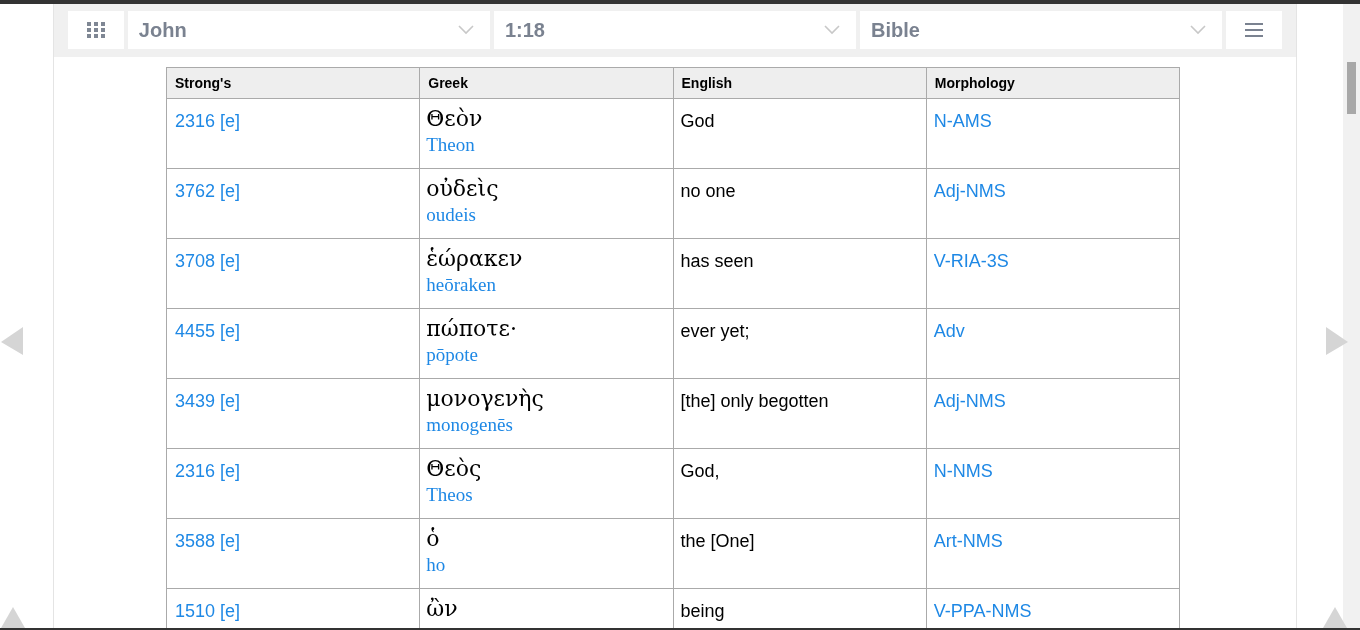 This screenshot has width=1360, height=630. What do you see at coordinates (433, 539) in the screenshot?
I see `greek-word: ὁ` at bounding box center [433, 539].